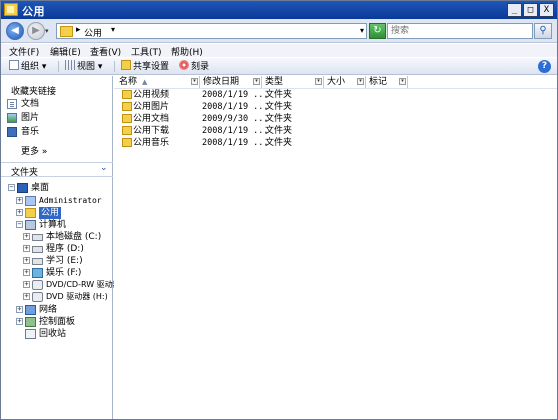  What do you see at coordinates (77, 296) in the screenshot?
I see `tree-label: DVD 驱动器 (H:)` at bounding box center [77, 296].